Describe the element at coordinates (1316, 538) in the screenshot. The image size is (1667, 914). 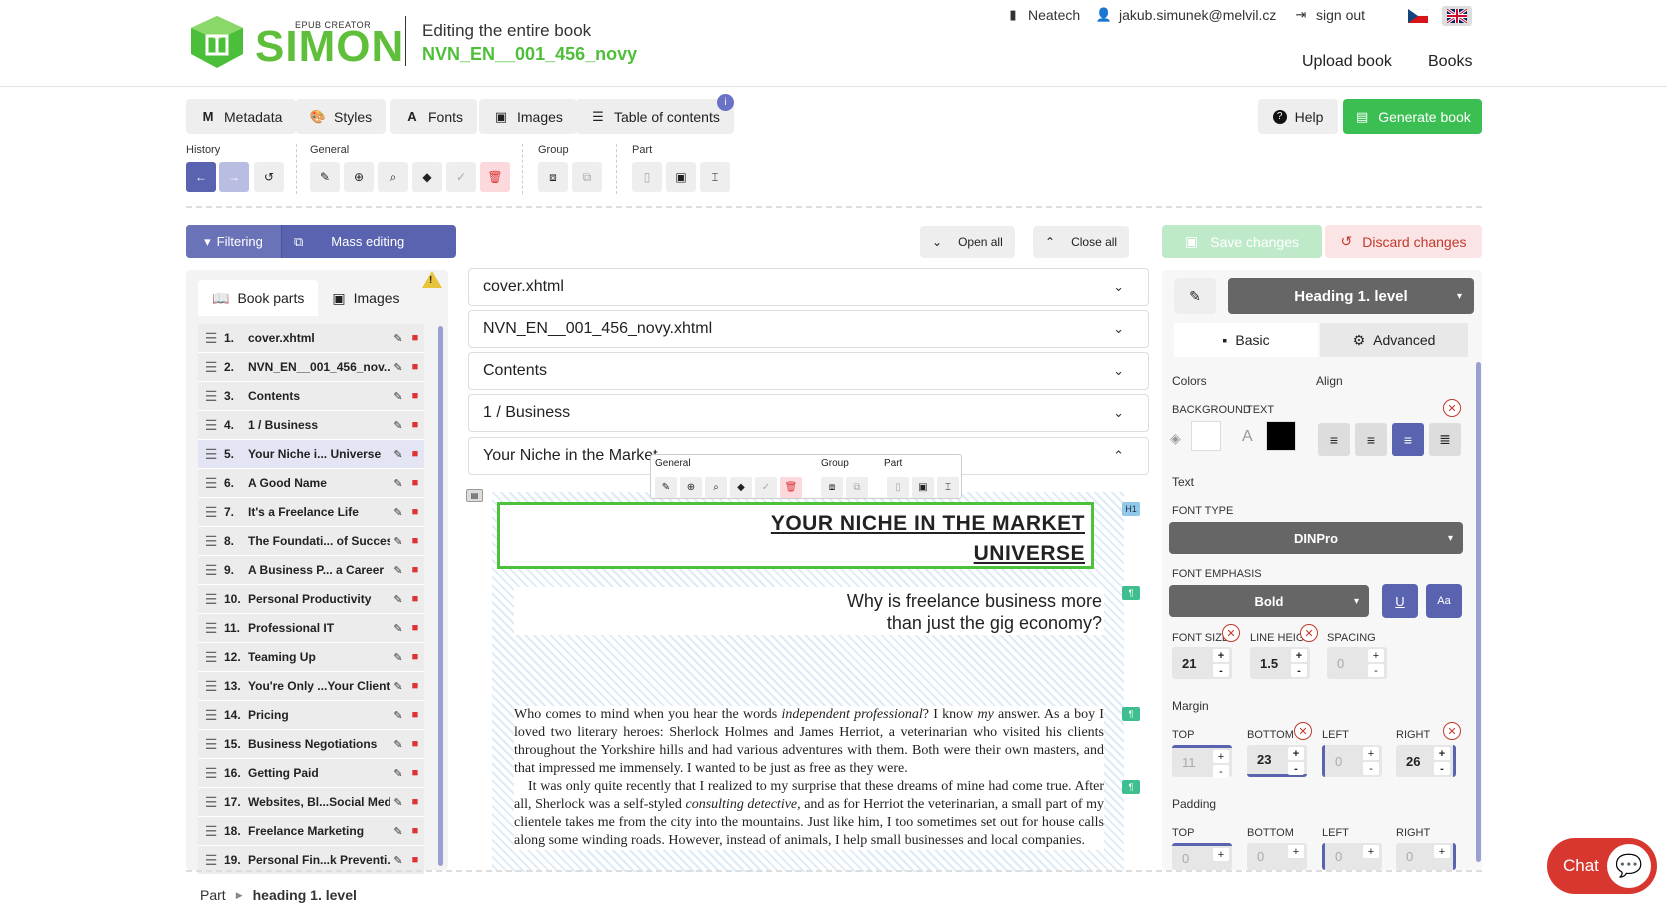
I see `font-type-select: DINPro ▾` at that location.